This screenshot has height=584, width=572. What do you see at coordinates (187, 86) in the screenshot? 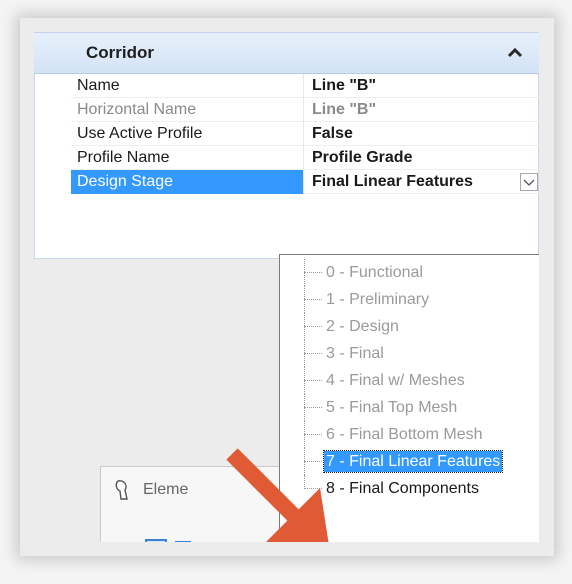
I see `property-label: Name` at bounding box center [187, 86].